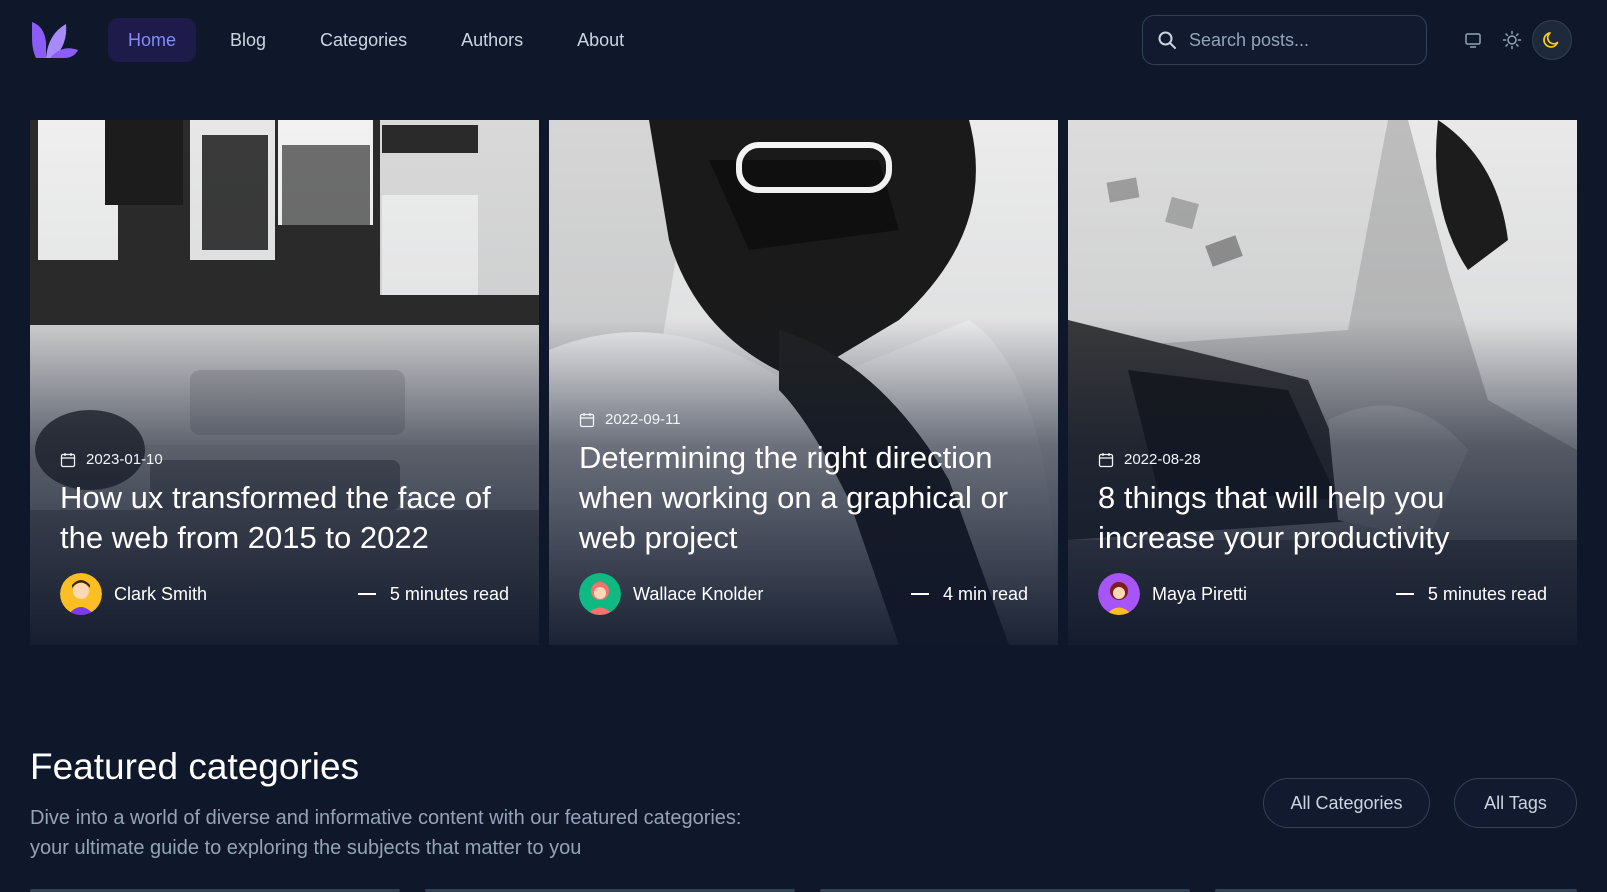 The height and width of the screenshot is (892, 1607). What do you see at coordinates (803, 419) in the screenshot?
I see `post-date: 2022-09-11` at bounding box center [803, 419].